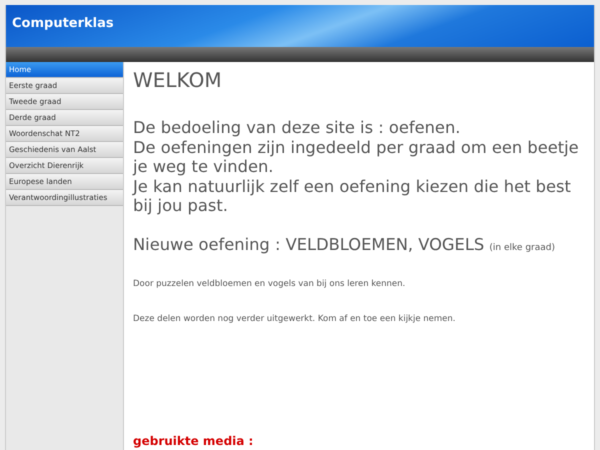  Describe the element at coordinates (63, 23) in the screenshot. I see `site-title: Computerklas` at that location.